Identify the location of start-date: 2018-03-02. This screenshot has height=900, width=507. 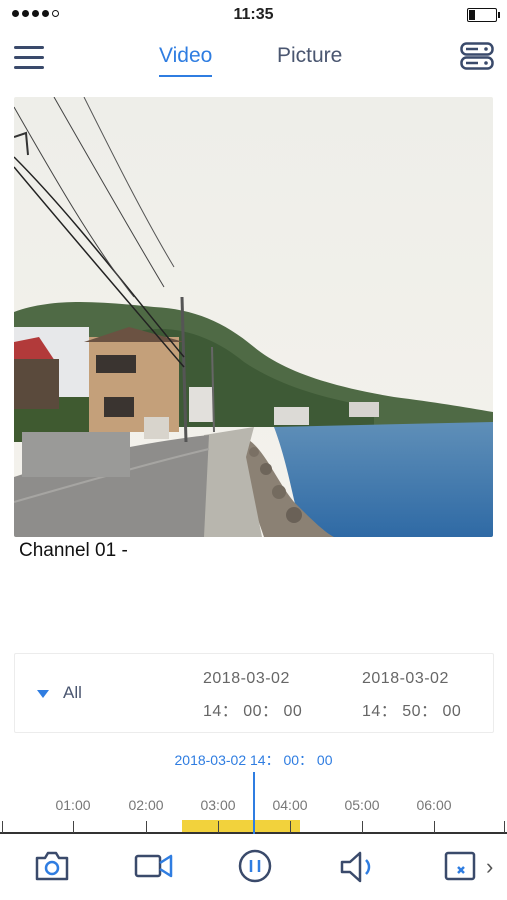
(246, 679).